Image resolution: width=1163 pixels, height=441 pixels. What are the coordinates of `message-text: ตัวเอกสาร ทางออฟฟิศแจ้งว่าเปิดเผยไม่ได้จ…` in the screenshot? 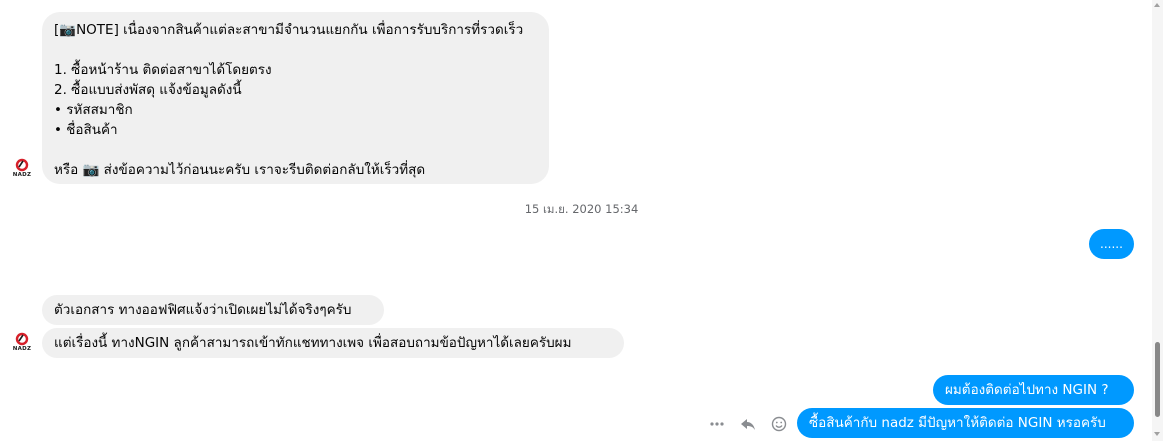 It's located at (203, 310).